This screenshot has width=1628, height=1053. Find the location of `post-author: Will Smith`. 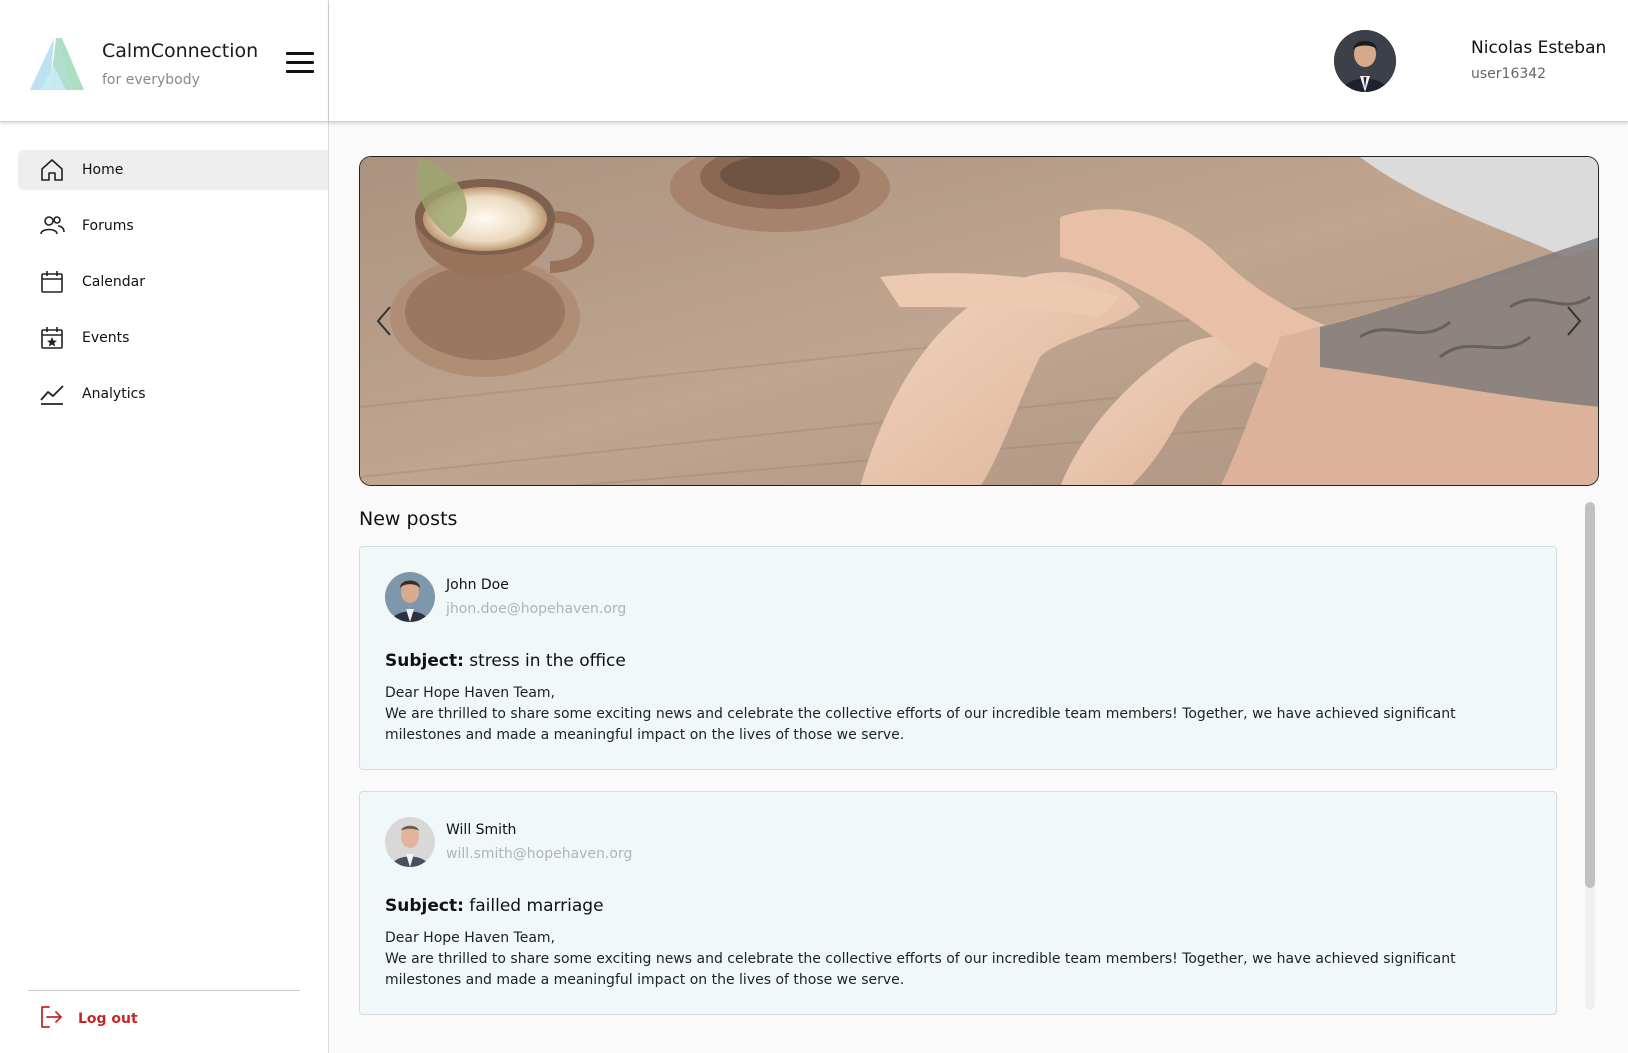

post-author: Will Smith is located at coordinates (481, 830).